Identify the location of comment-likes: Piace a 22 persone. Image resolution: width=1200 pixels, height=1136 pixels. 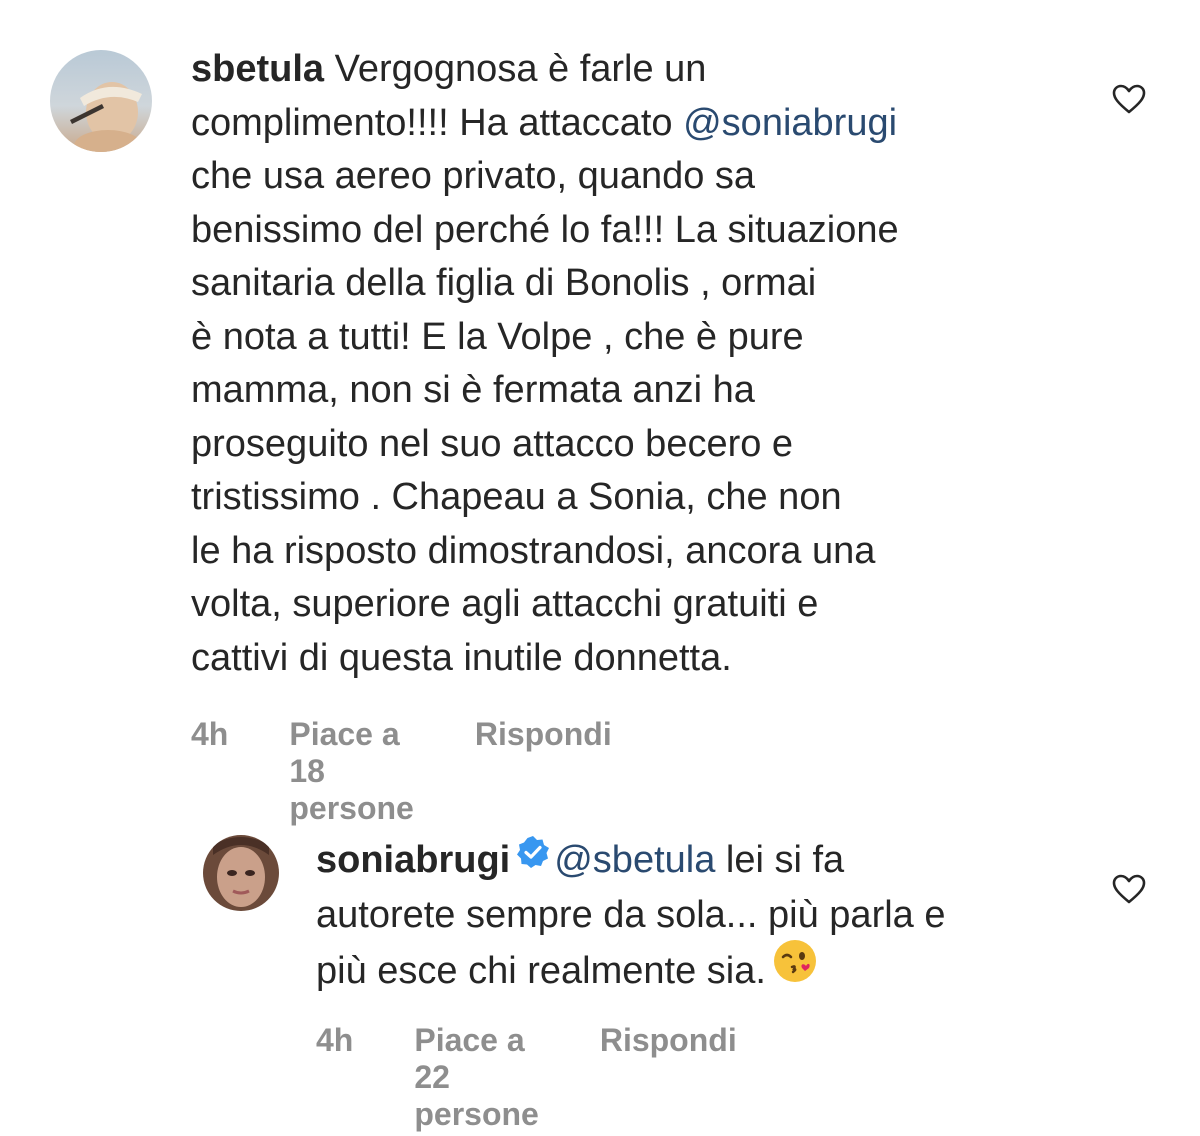
(476, 1077).